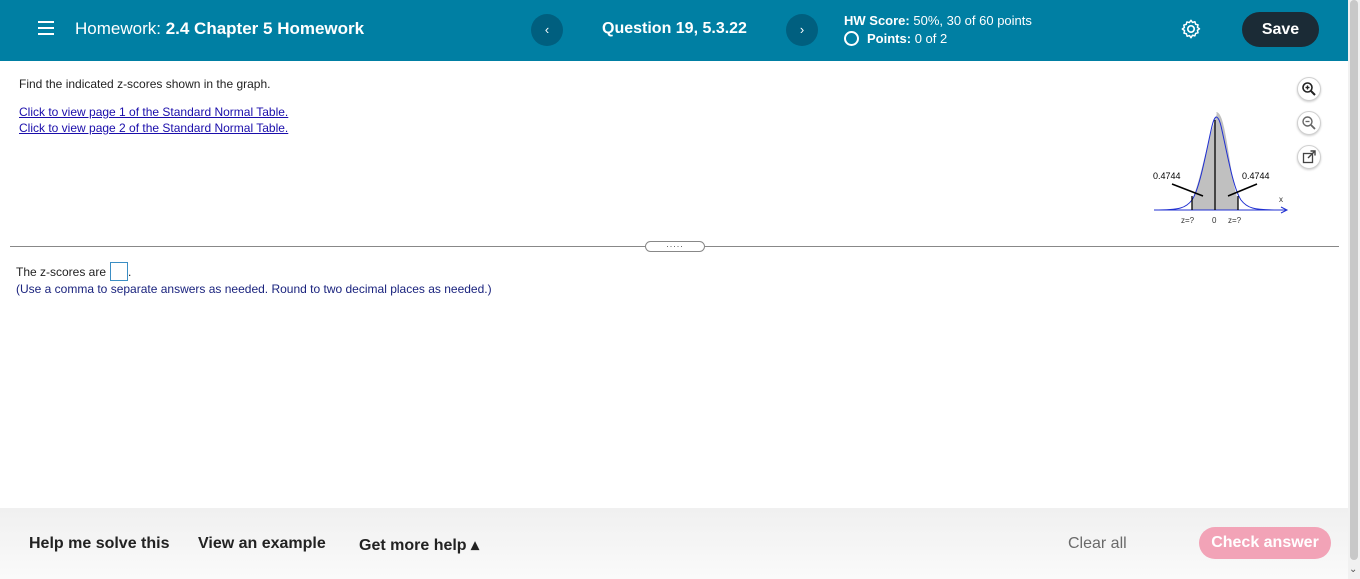 This screenshot has height=579, width=1360. Describe the element at coordinates (419, 545) in the screenshot. I see `get-more-help-button: Get more help ▴` at that location.